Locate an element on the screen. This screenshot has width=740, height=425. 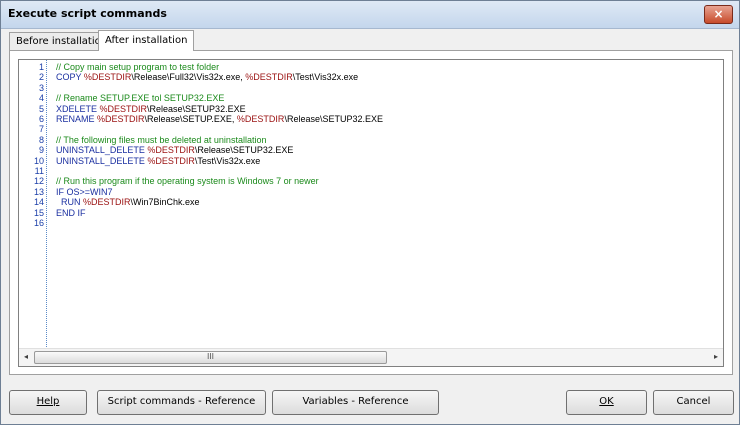
code-token-txt: \Win7BinChk.exe is located at coordinates (165, 202).